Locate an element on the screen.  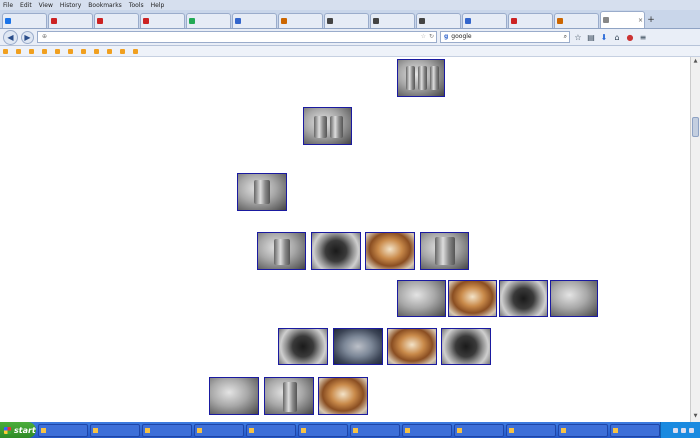
menu-file: File is located at coordinates (8, 5).